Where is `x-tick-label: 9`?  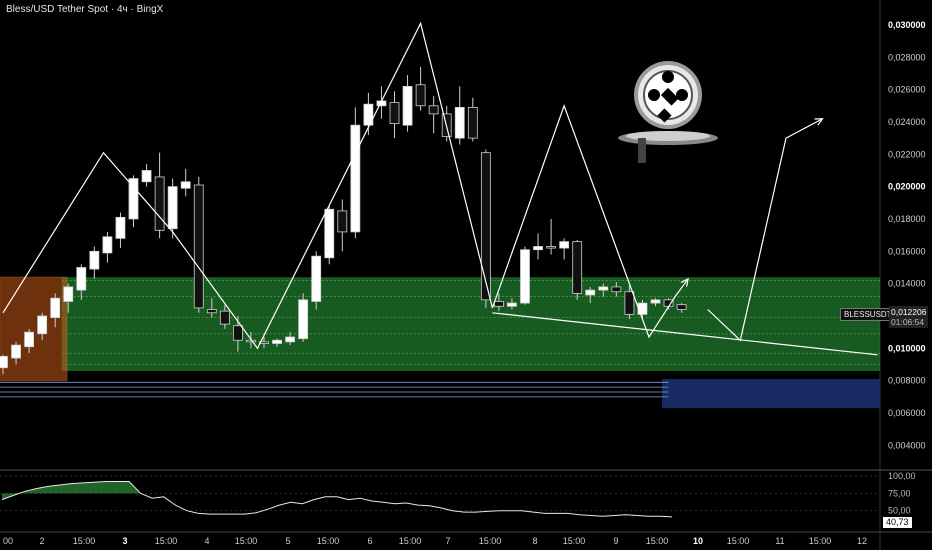
x-tick-label: 9 is located at coordinates (615, 541).